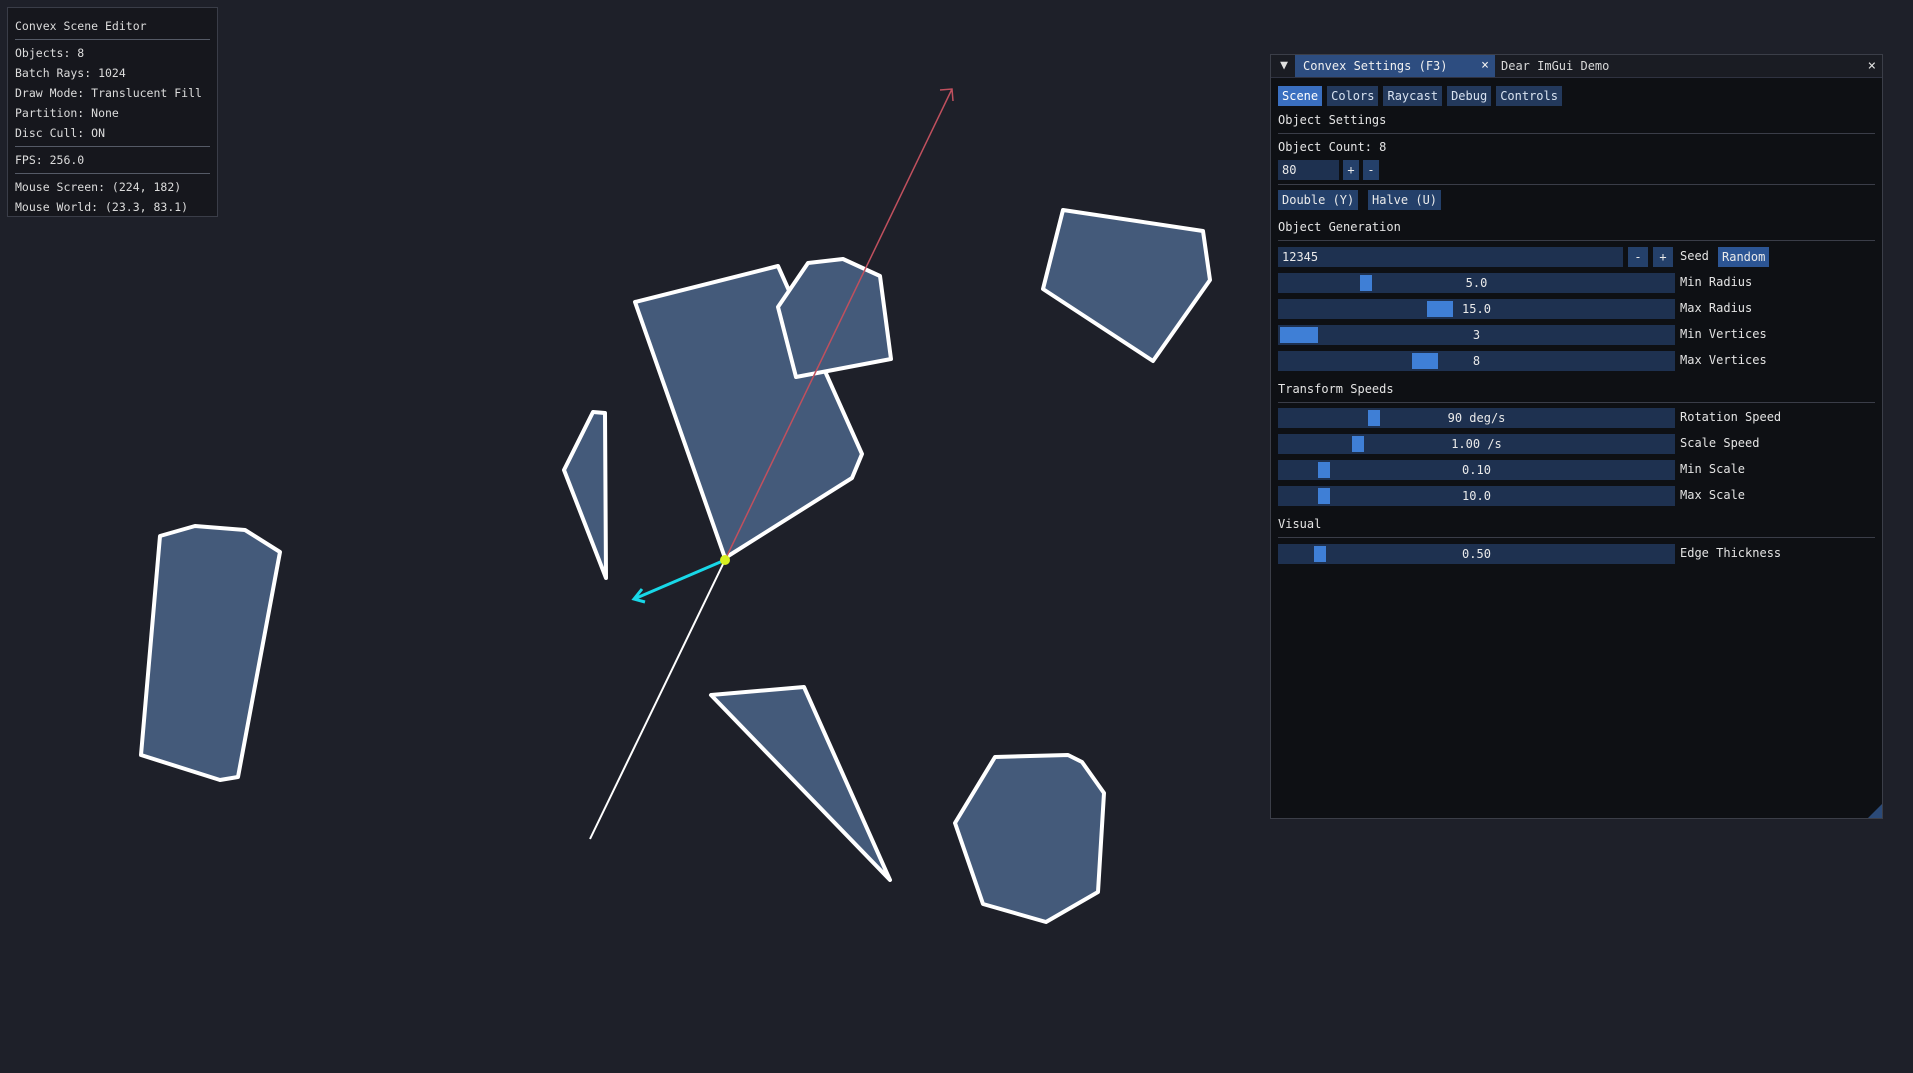 This screenshot has width=1913, height=1073. I want to click on rotation-speed-slider: 90 deg/s, so click(1476, 418).